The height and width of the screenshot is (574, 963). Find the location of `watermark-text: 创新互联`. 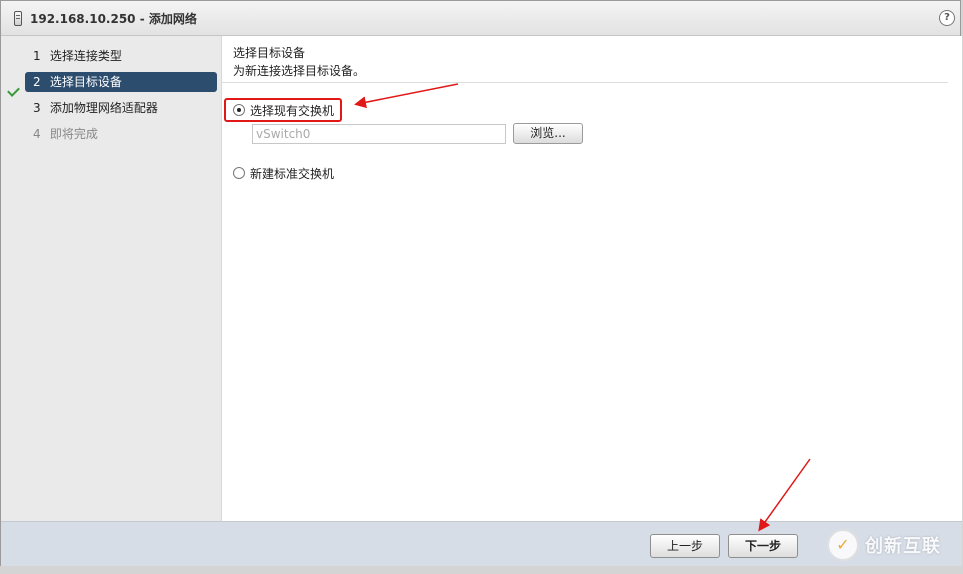

watermark-text: 创新互联 is located at coordinates (903, 546).